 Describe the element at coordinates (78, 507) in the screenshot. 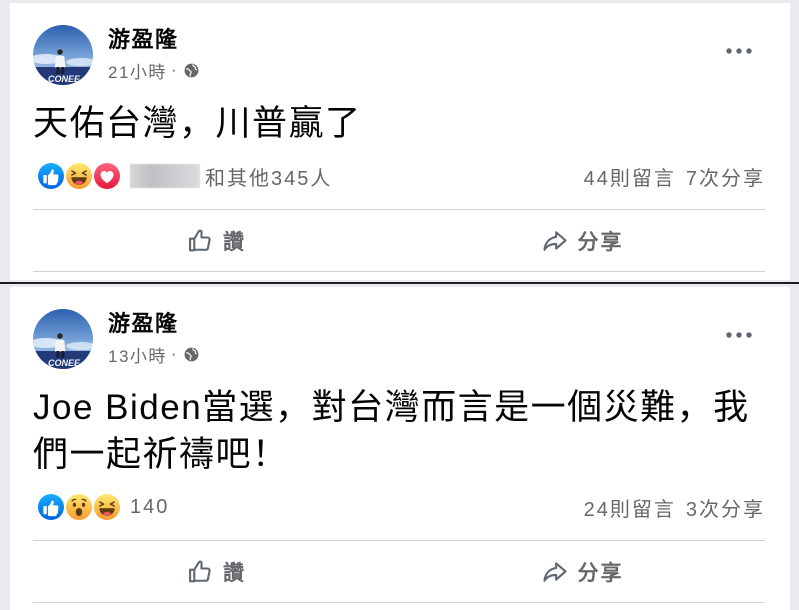

I see `wow-icon` at that location.